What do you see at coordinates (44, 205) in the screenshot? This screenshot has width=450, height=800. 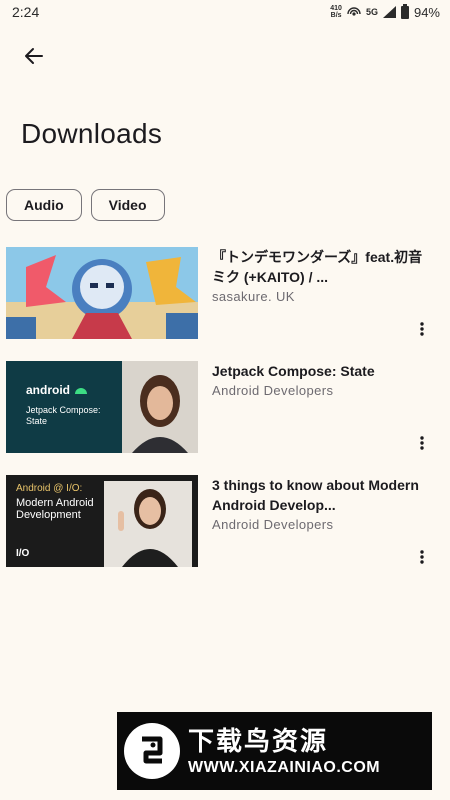 I see `filter-chip-audio: Audio` at bounding box center [44, 205].